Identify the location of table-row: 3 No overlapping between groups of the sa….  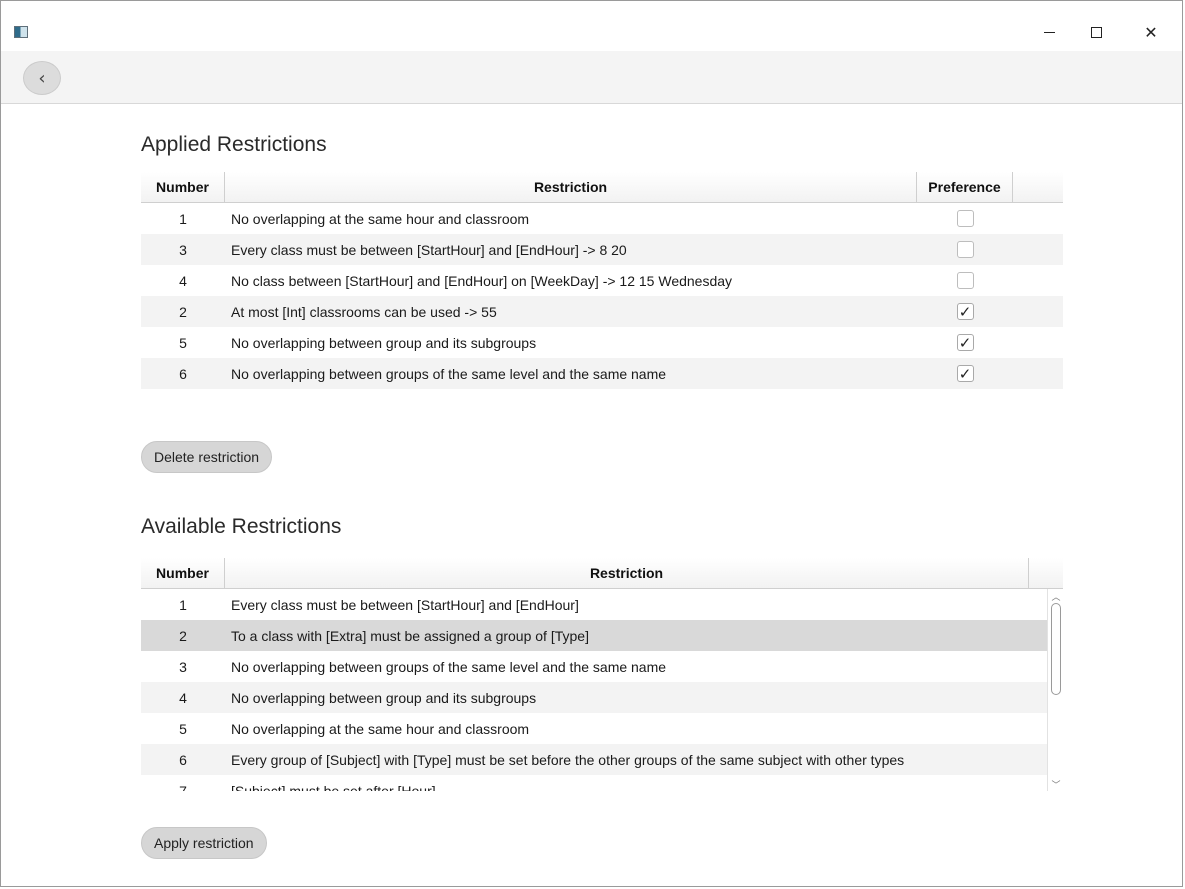
(594, 666).